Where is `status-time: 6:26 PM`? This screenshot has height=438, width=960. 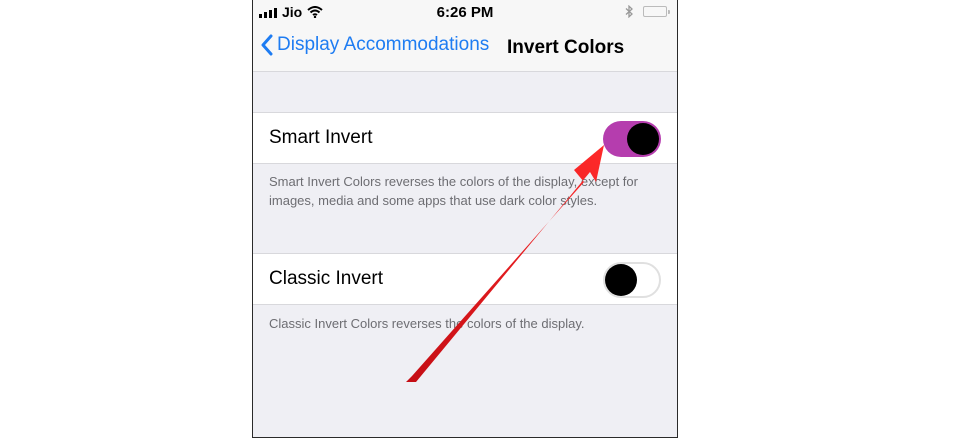 status-time: 6:26 PM is located at coordinates (465, 12).